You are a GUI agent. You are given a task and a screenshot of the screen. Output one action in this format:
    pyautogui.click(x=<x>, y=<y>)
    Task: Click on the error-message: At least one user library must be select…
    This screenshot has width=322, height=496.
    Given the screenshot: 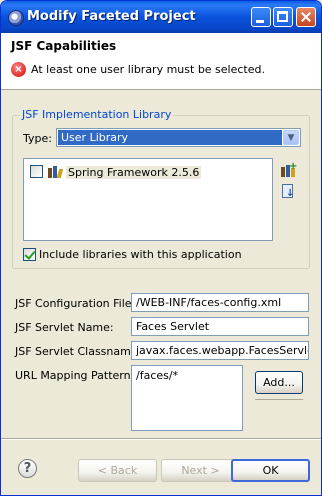 What is the action you would take?
    pyautogui.click(x=148, y=69)
    